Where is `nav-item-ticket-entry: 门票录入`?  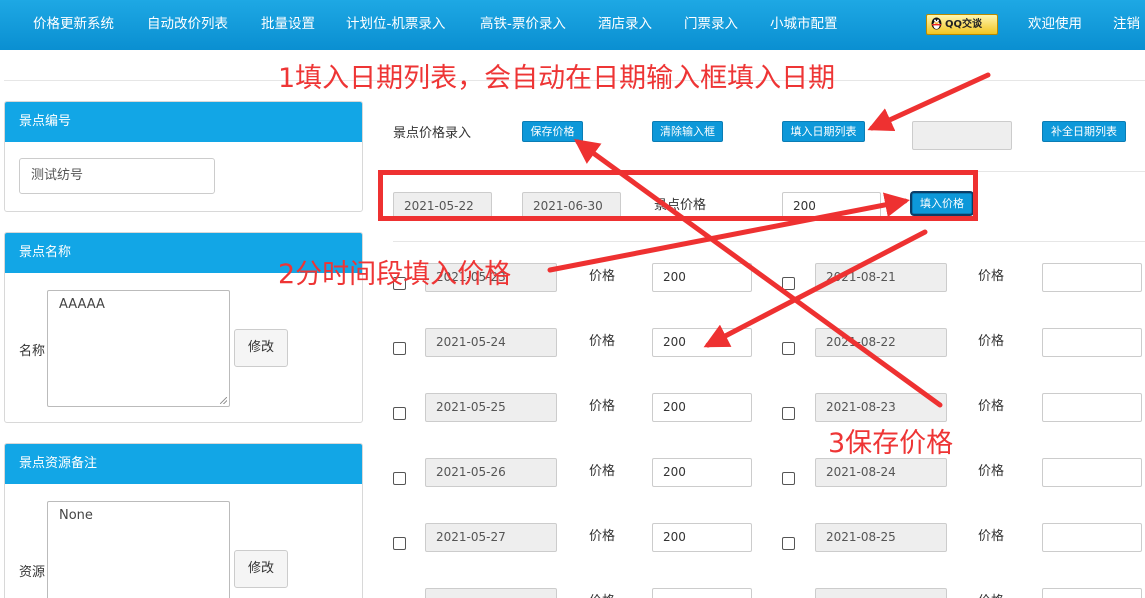
nav-item-ticket-entry: 门票录入 is located at coordinates (711, 25).